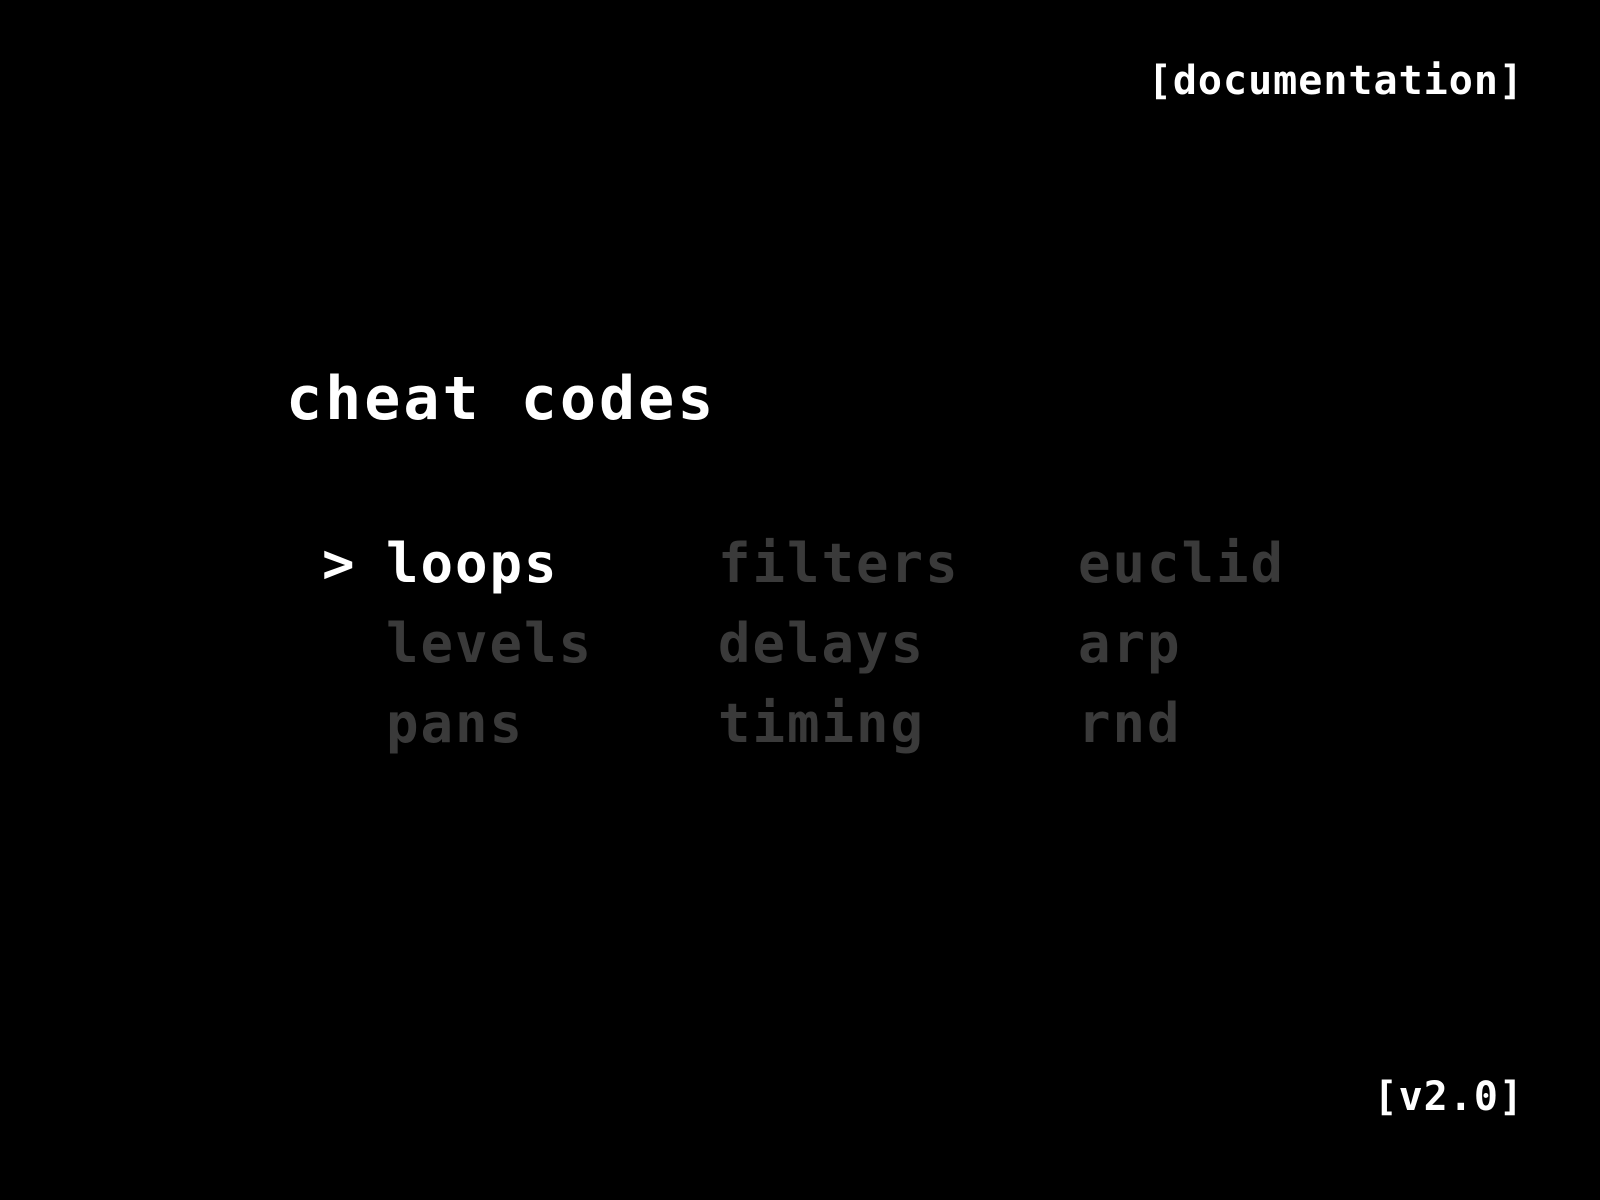  What do you see at coordinates (339, 563) in the screenshot?
I see `selection-cursor-icon: >` at bounding box center [339, 563].